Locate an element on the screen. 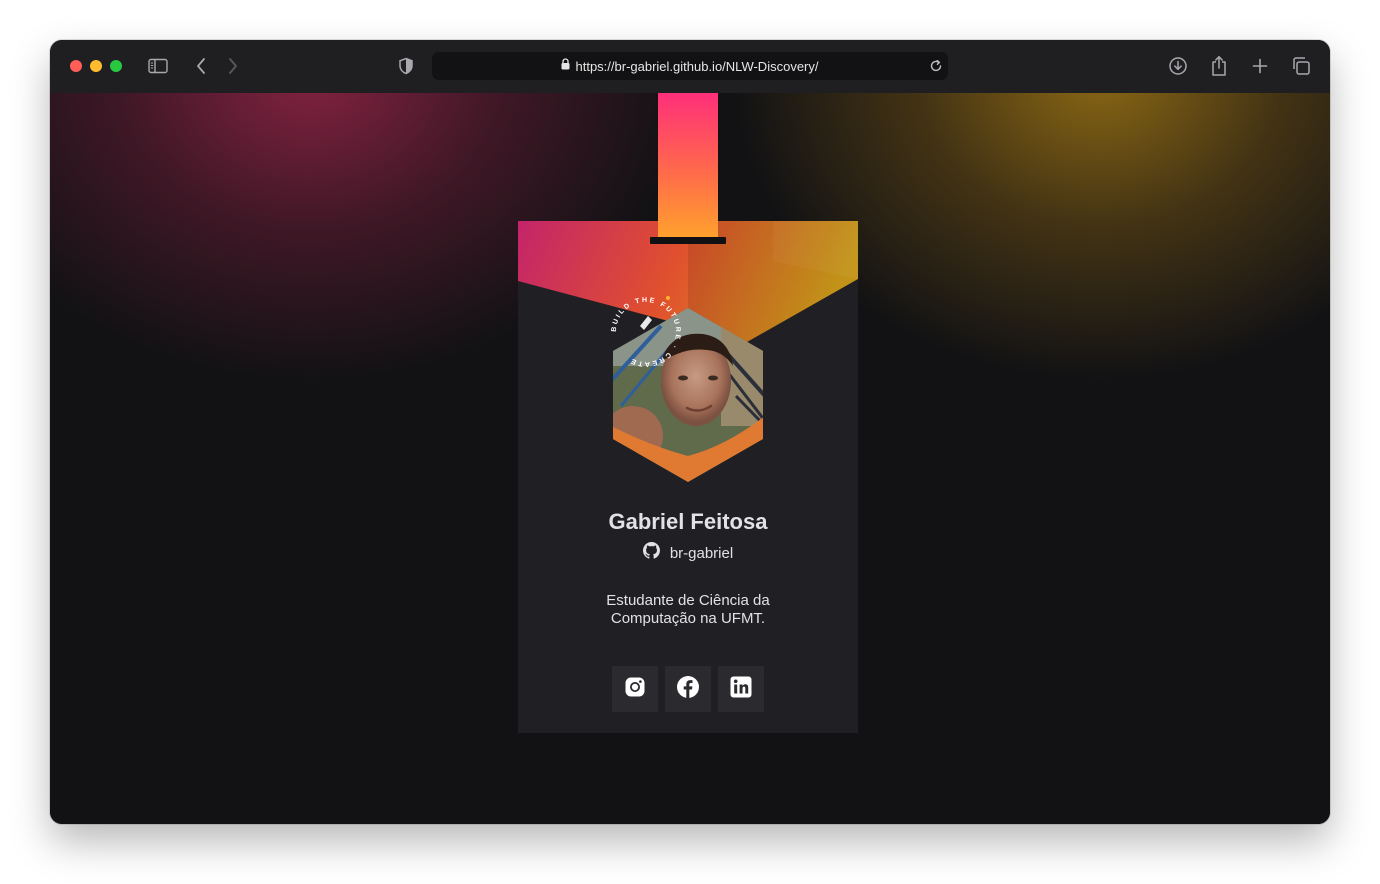 Image resolution: width=1380 pixels, height=884 pixels. lanyard-strap is located at coordinates (688, 166).